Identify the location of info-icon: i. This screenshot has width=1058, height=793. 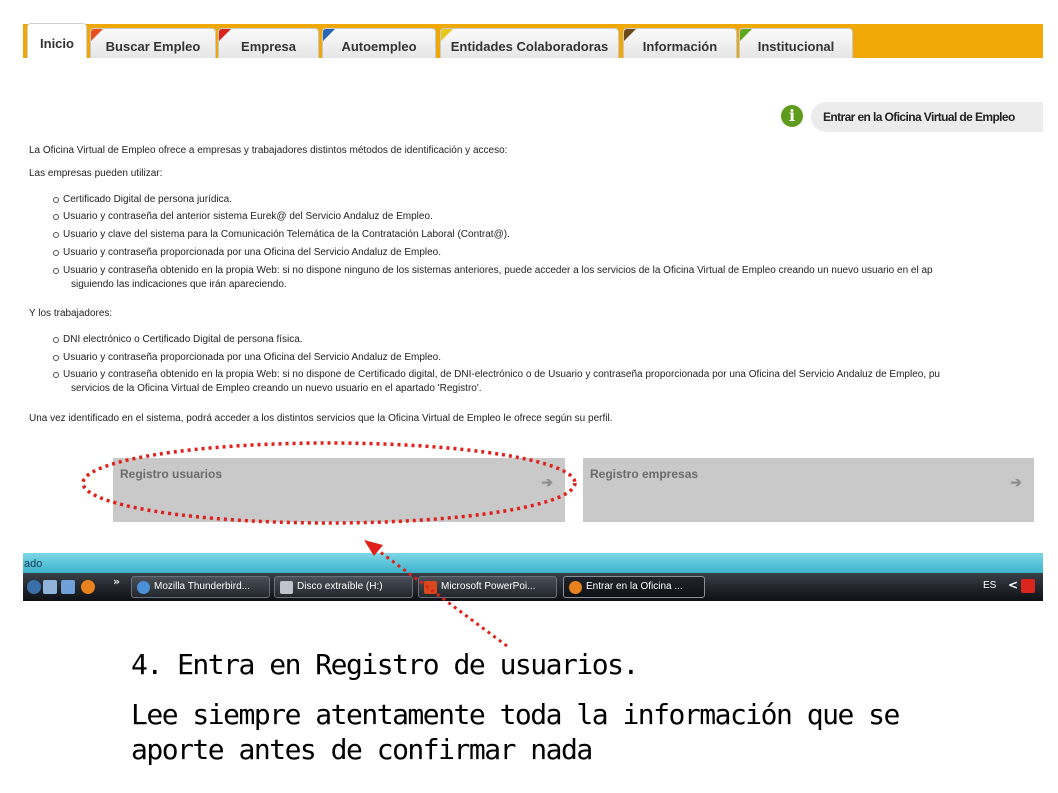
(792, 116).